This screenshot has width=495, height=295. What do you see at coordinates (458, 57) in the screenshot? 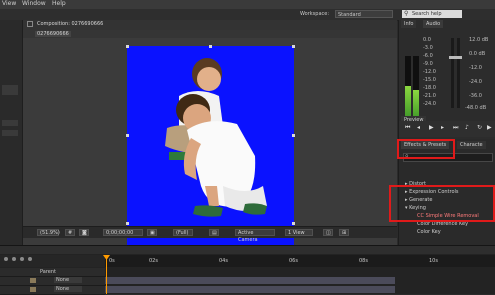
I see `volume-slider-thumb` at bounding box center [458, 57].